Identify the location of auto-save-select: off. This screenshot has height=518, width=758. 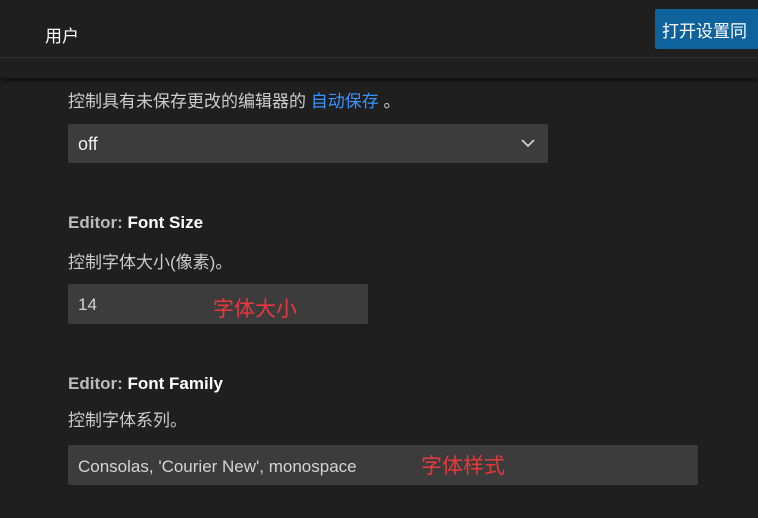
(308, 143).